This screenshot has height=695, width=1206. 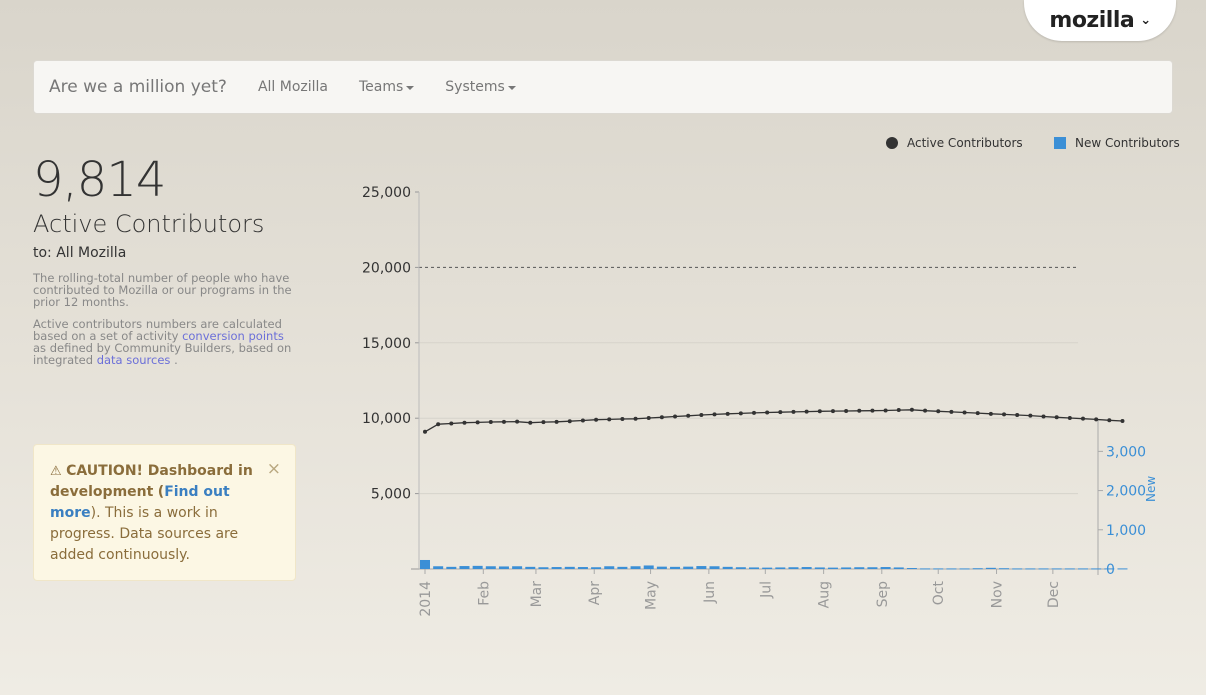 What do you see at coordinates (883, 594) in the screenshot?
I see `x-tick-label: Sep` at bounding box center [883, 594].